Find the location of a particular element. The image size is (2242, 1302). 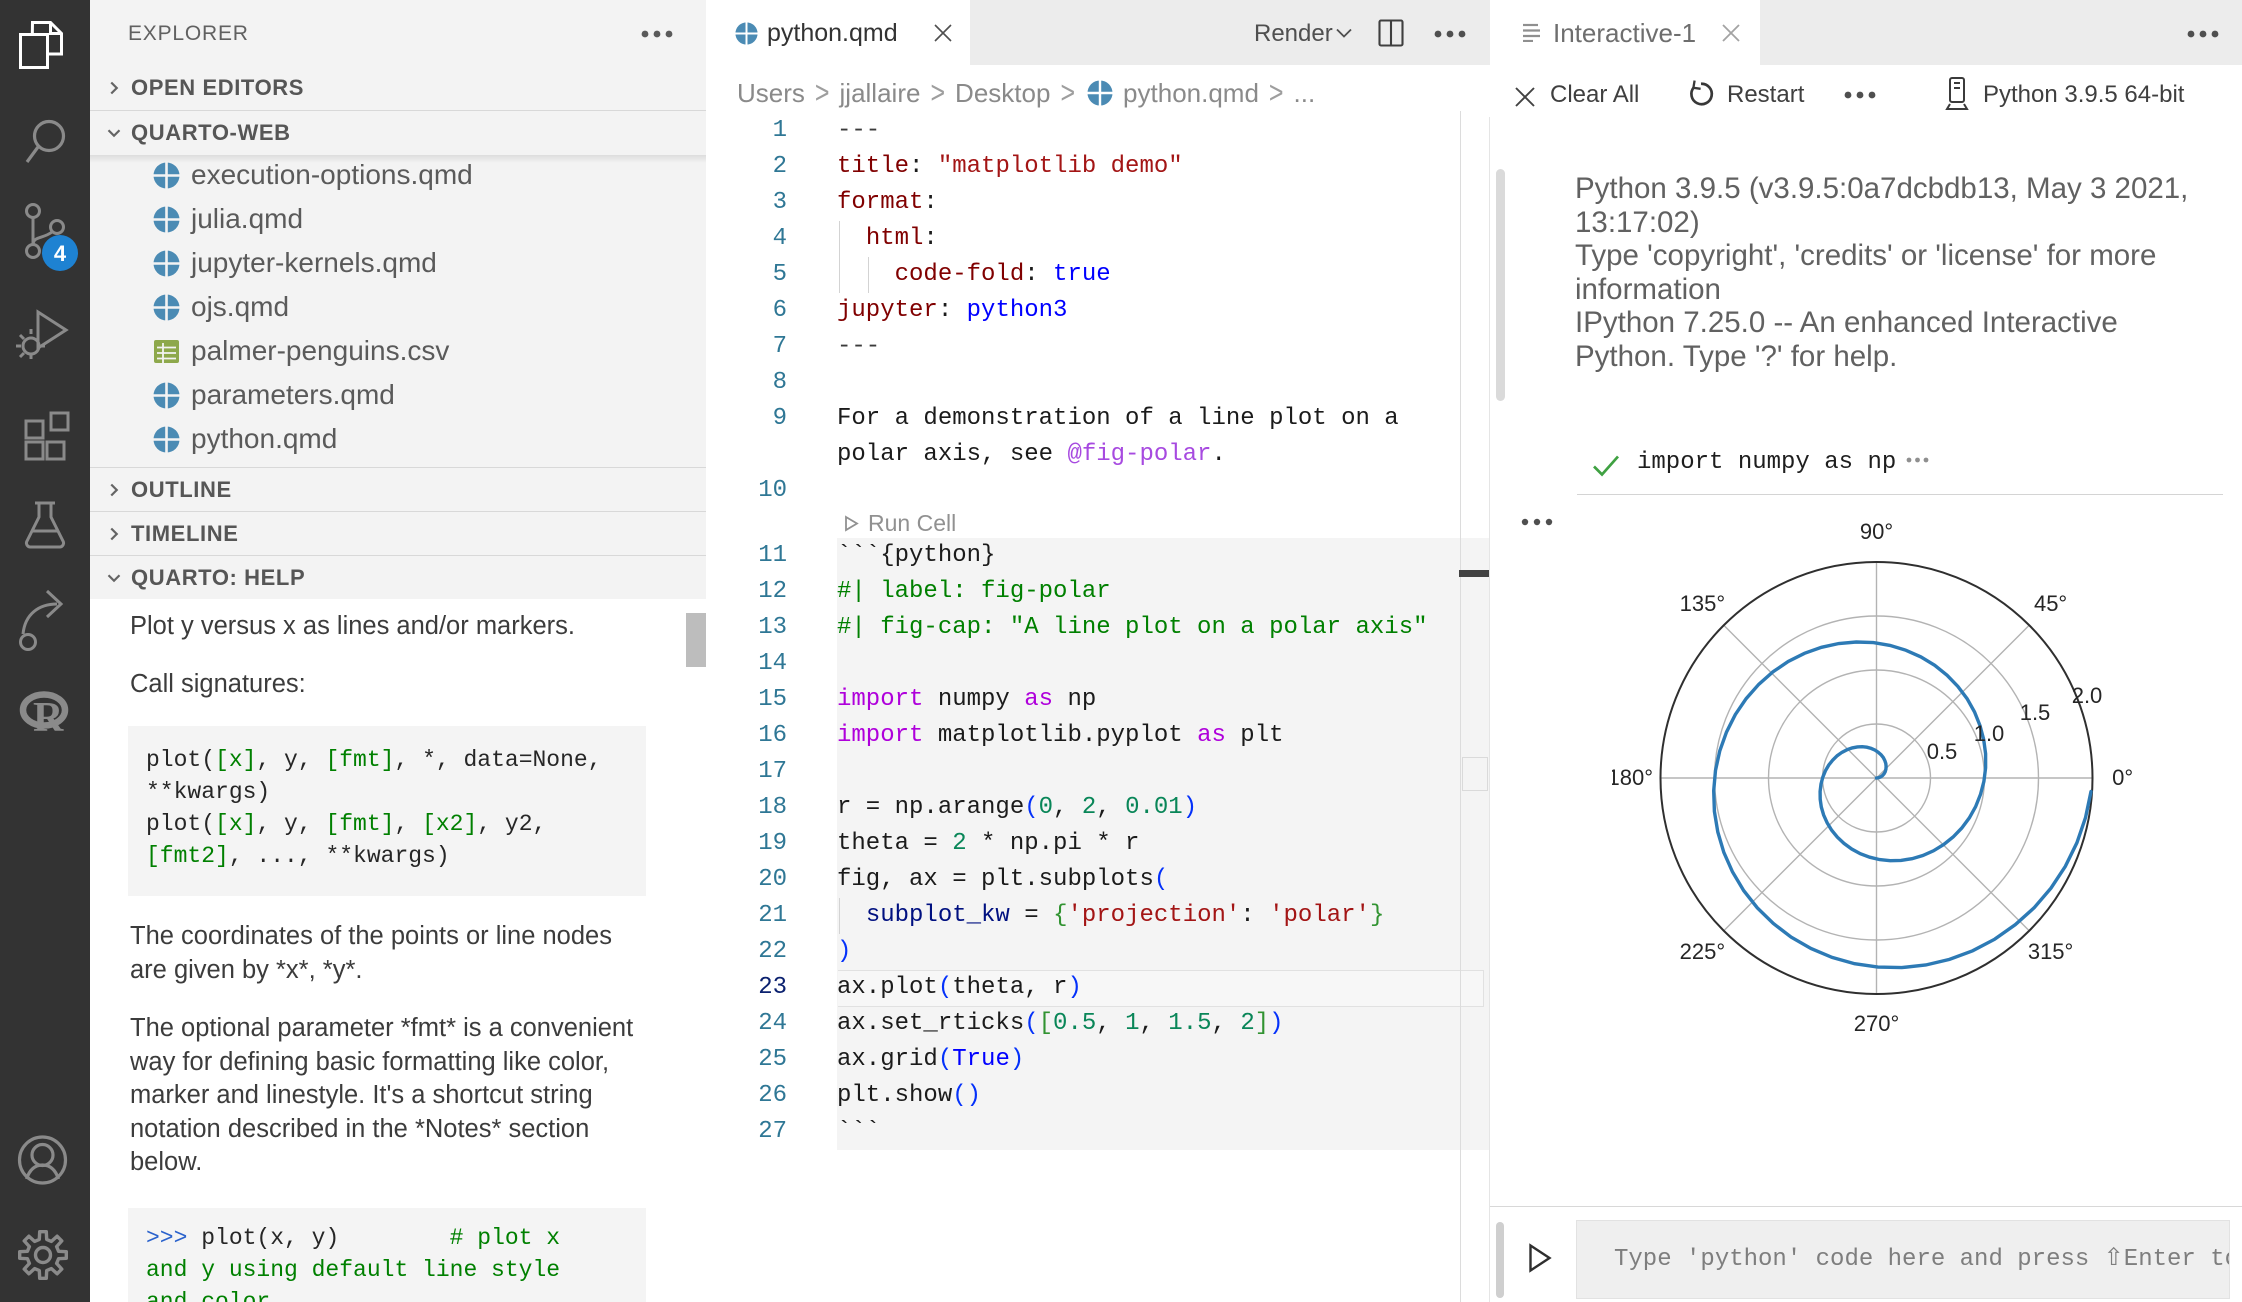

svg-text: 45° is located at coordinates (2050, 603).